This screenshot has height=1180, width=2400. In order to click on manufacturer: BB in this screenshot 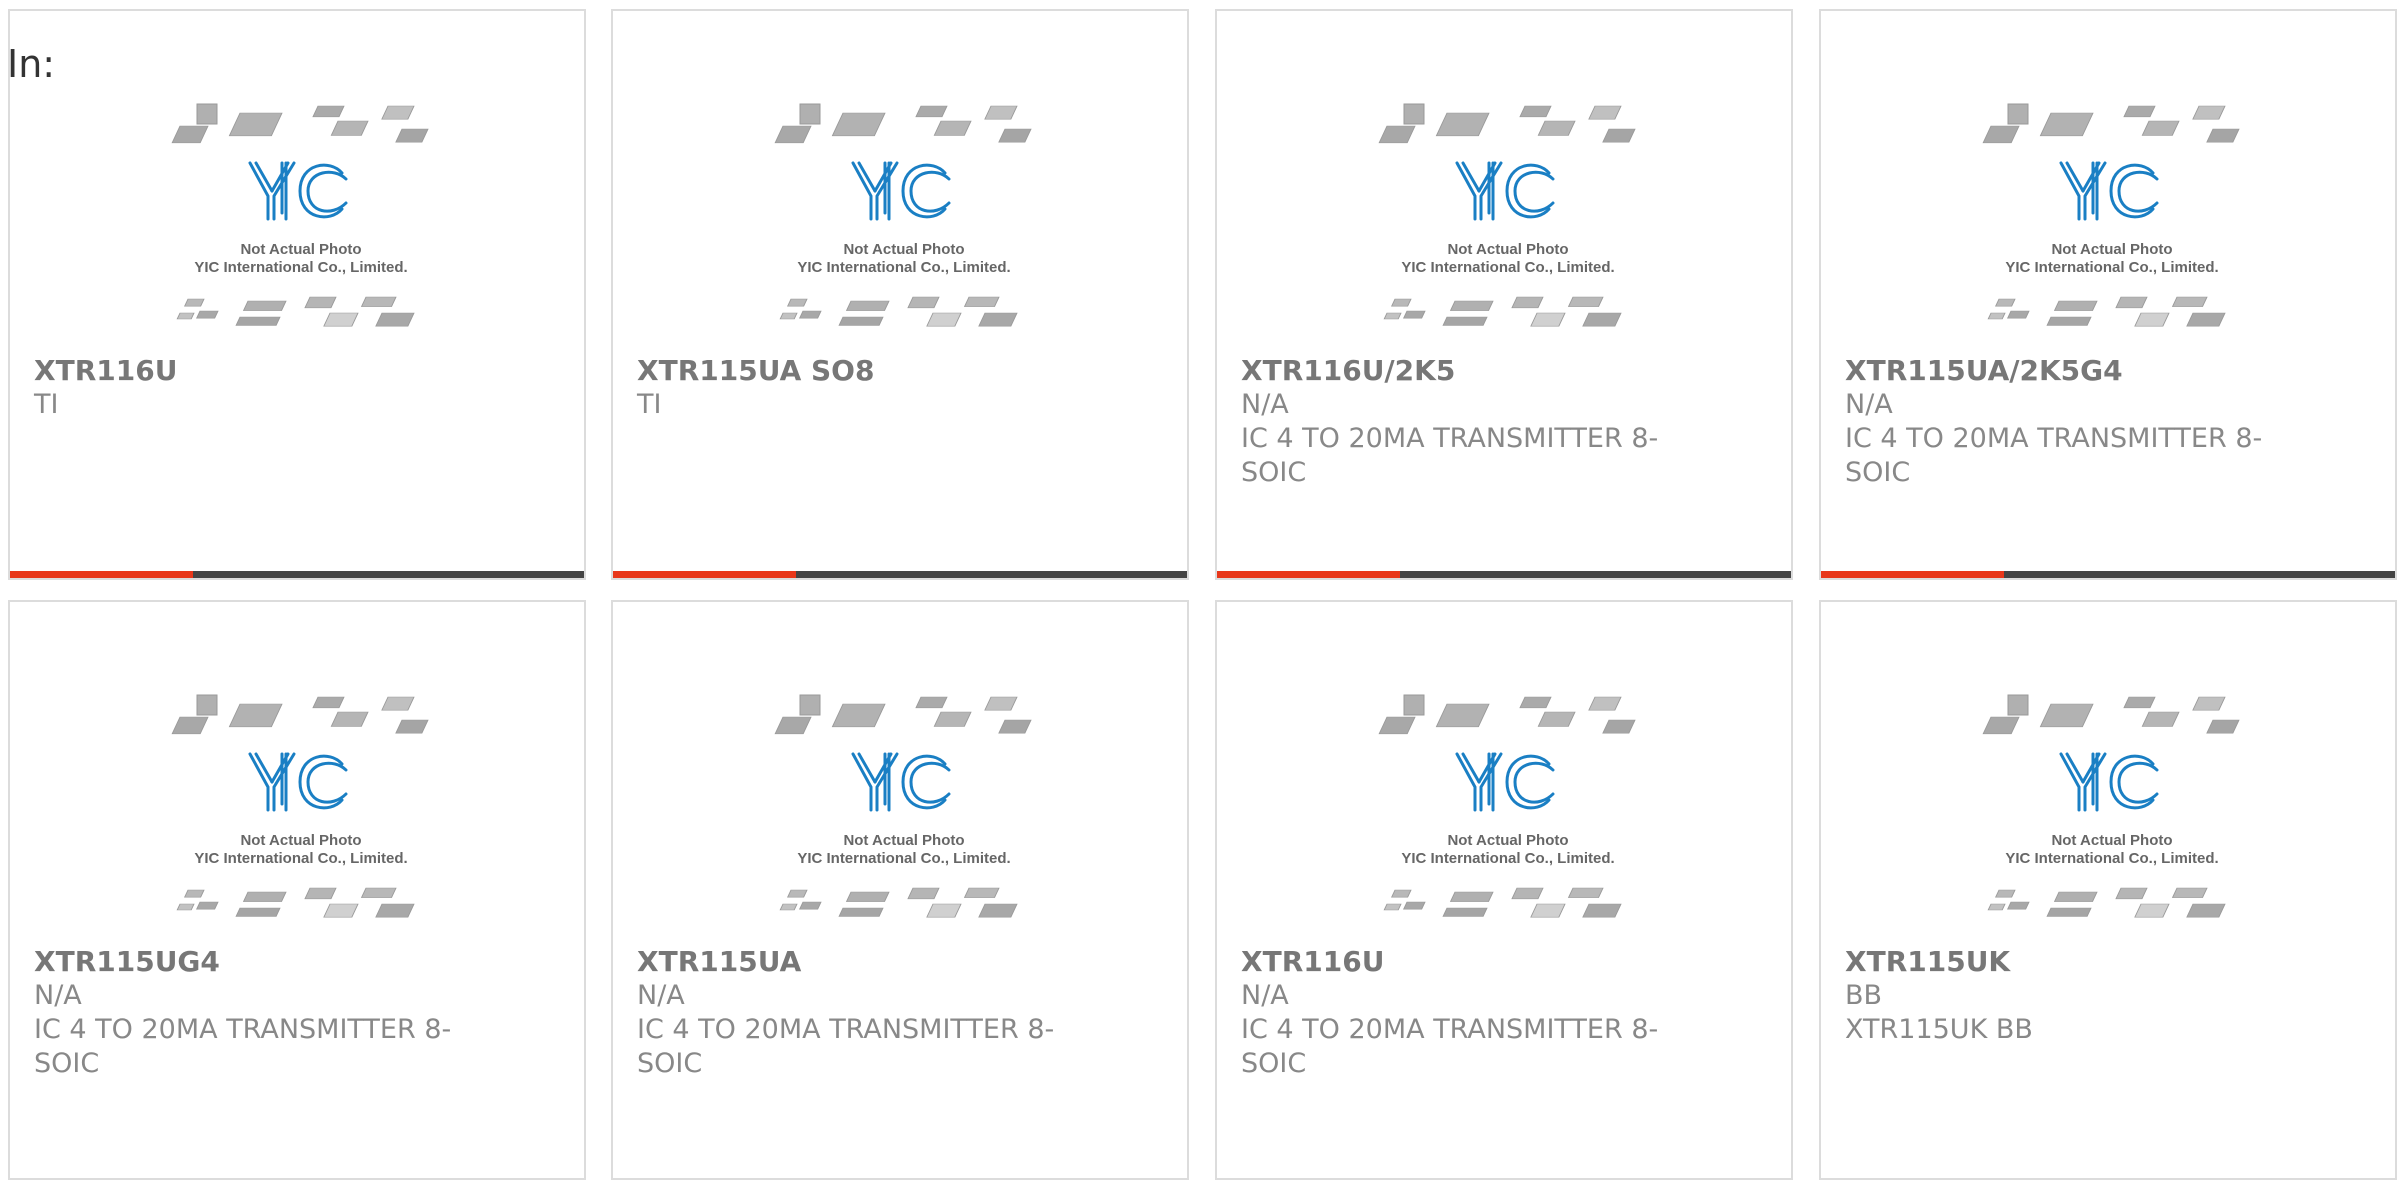, I will do `click(1864, 995)`.